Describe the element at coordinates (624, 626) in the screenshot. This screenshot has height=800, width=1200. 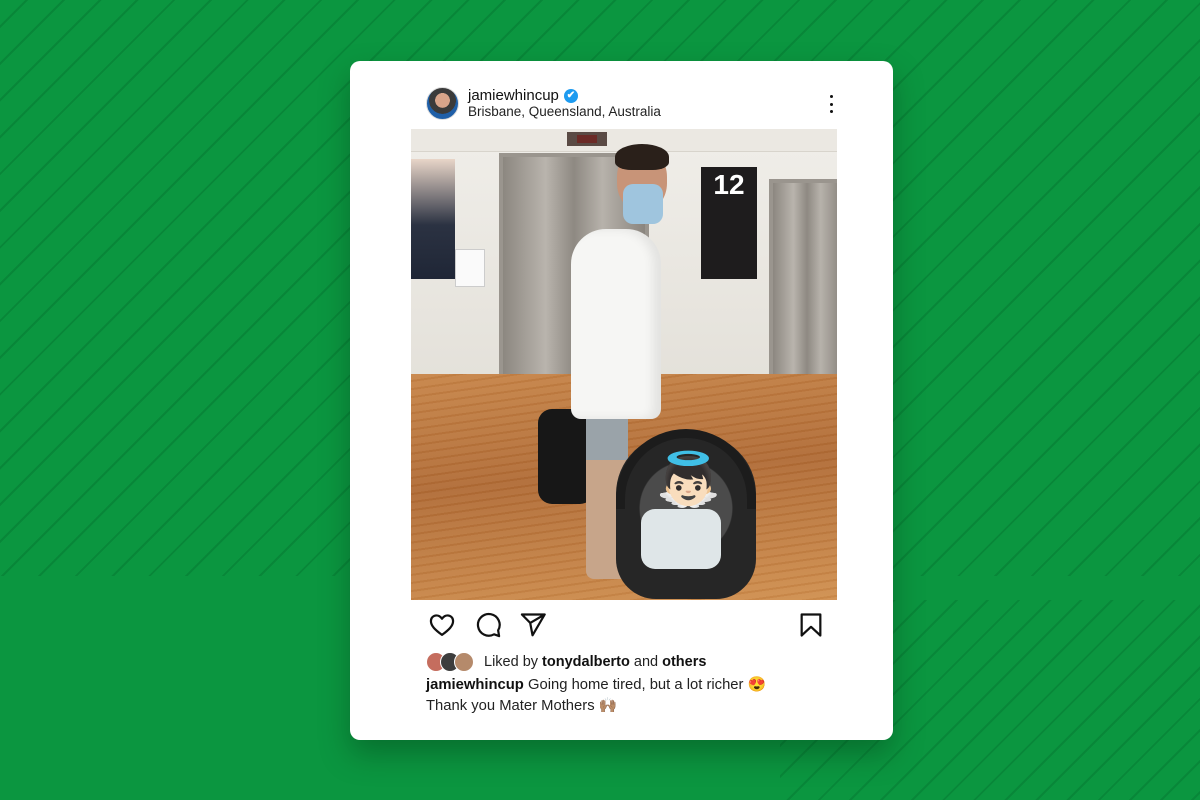
I see `post-actions` at that location.